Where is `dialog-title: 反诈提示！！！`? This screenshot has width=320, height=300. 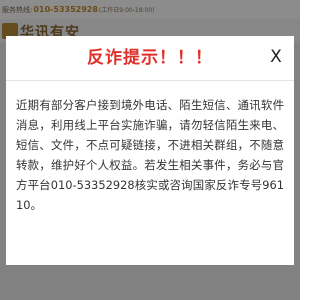
dialog-title: 反诈提示！！！ is located at coordinates (150, 58).